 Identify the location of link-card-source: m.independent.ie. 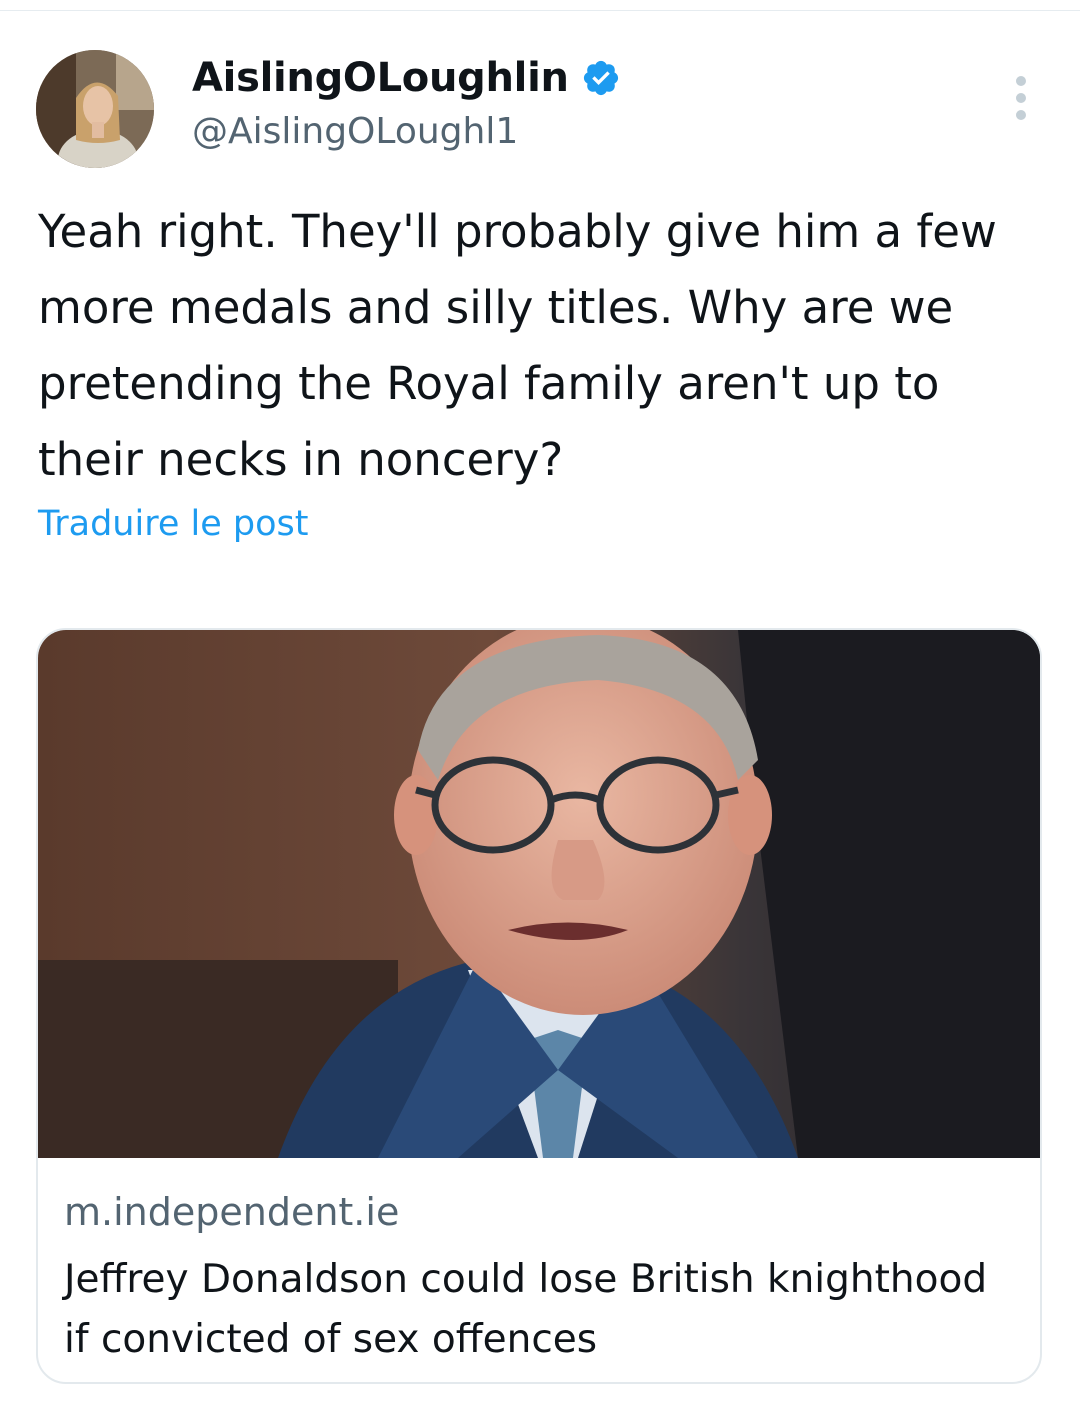
(232, 1212).